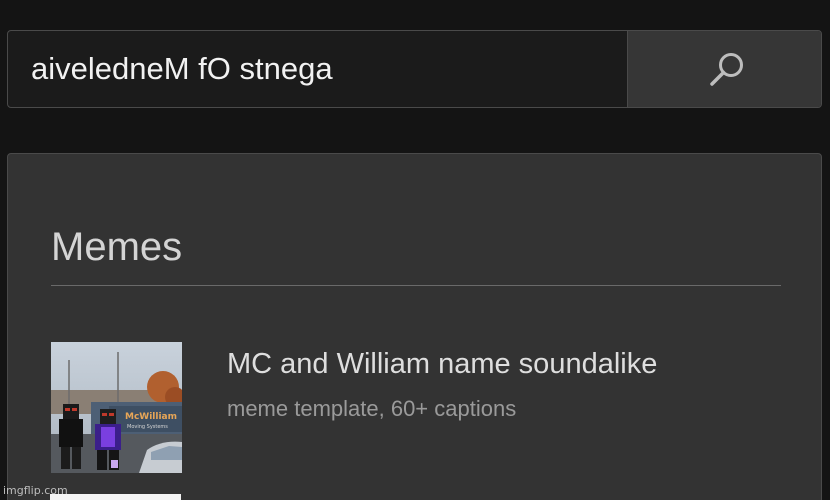 The width and height of the screenshot is (830, 500). Describe the element at coordinates (115, 497) in the screenshot. I see `next-thumbnail-edge` at that location.